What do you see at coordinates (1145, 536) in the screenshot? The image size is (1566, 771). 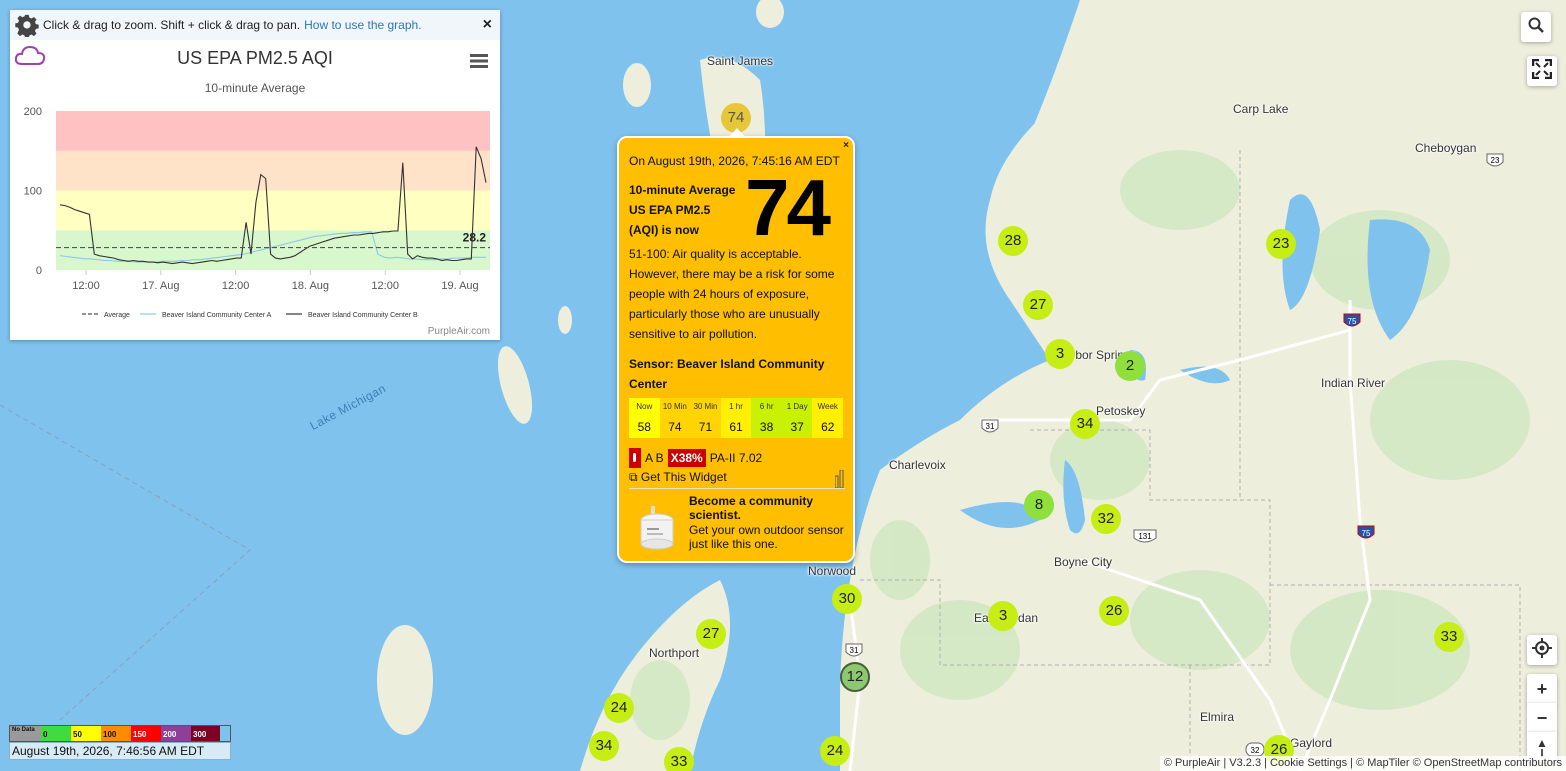 I see `svg-text: 131` at bounding box center [1145, 536].